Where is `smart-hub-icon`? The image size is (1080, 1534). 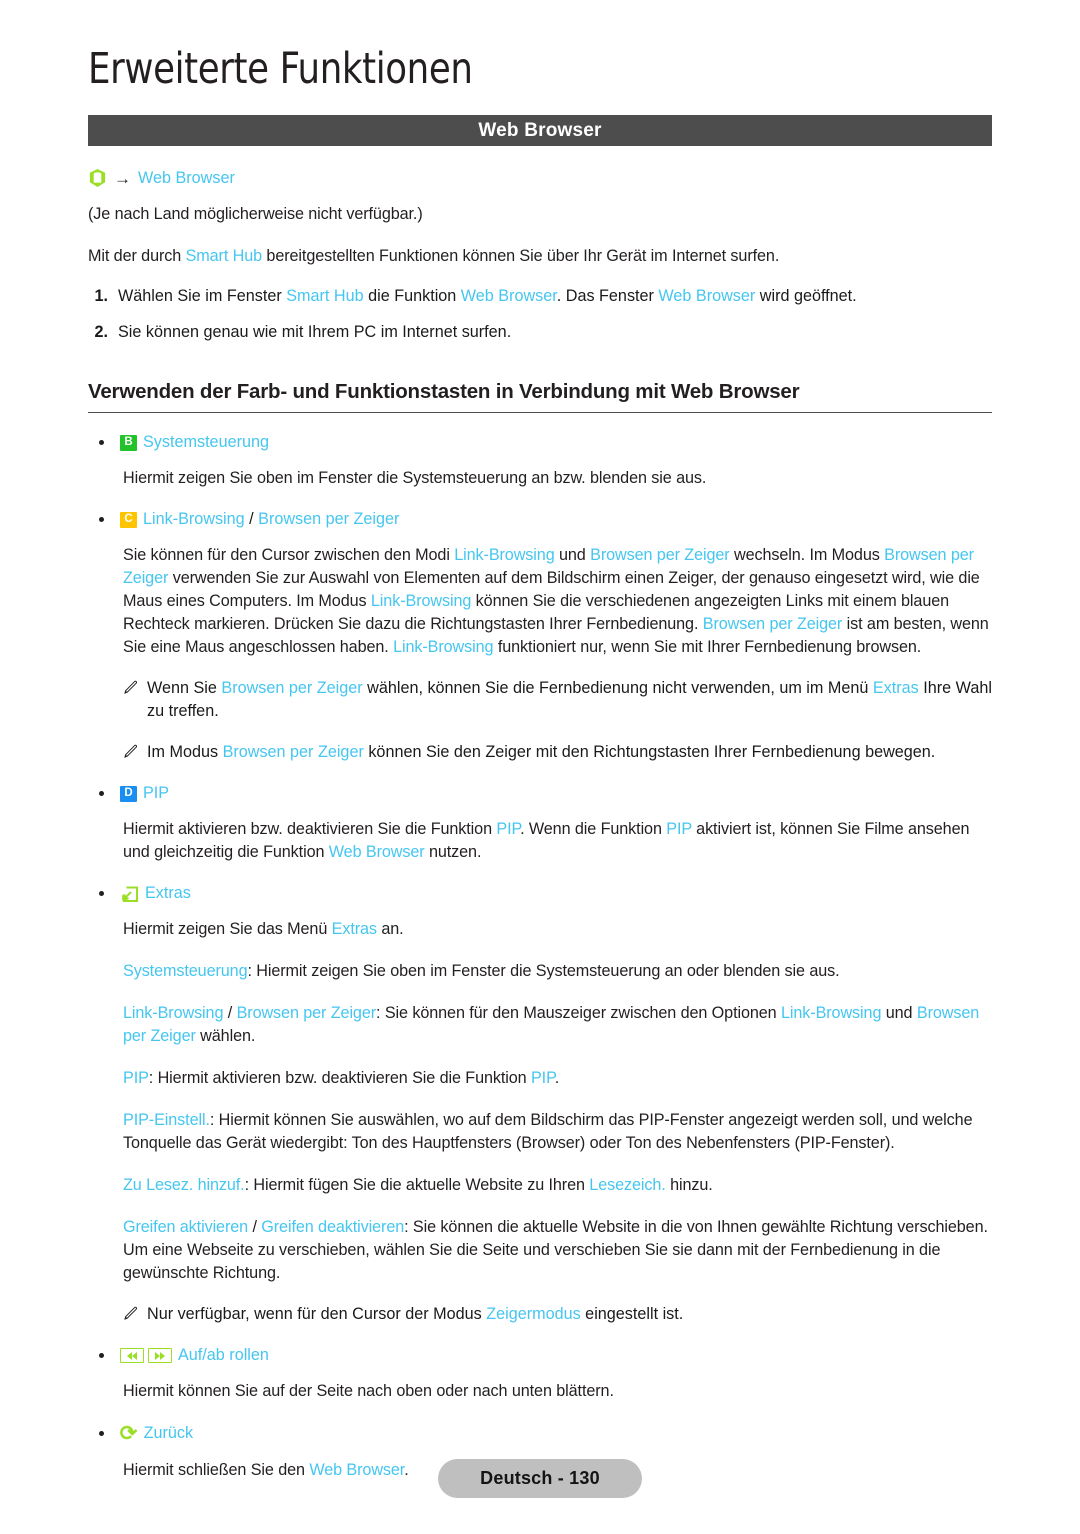 smart-hub-icon is located at coordinates (97, 178).